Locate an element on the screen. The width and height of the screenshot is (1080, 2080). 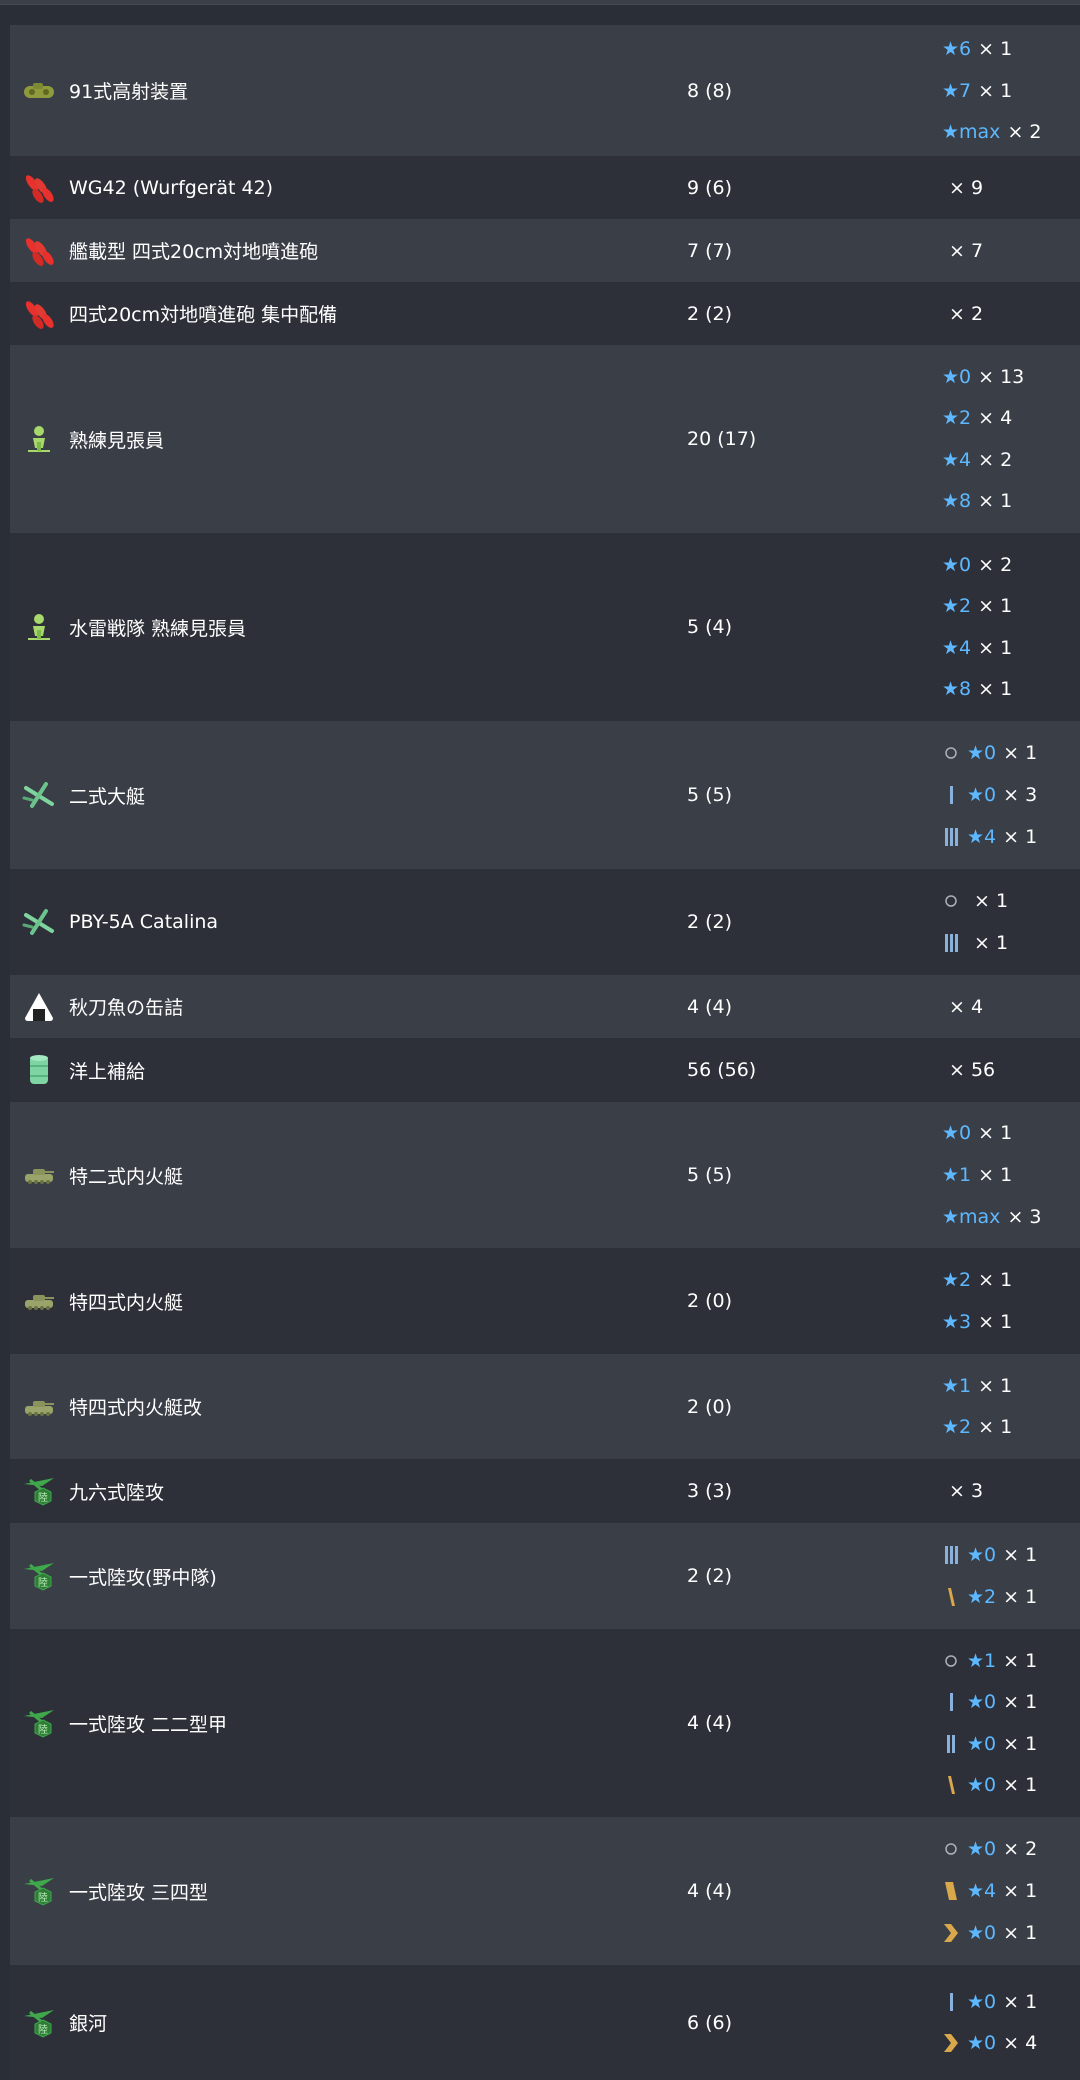
equipment-name: 特四式内火艇 is located at coordinates (126, 1302).